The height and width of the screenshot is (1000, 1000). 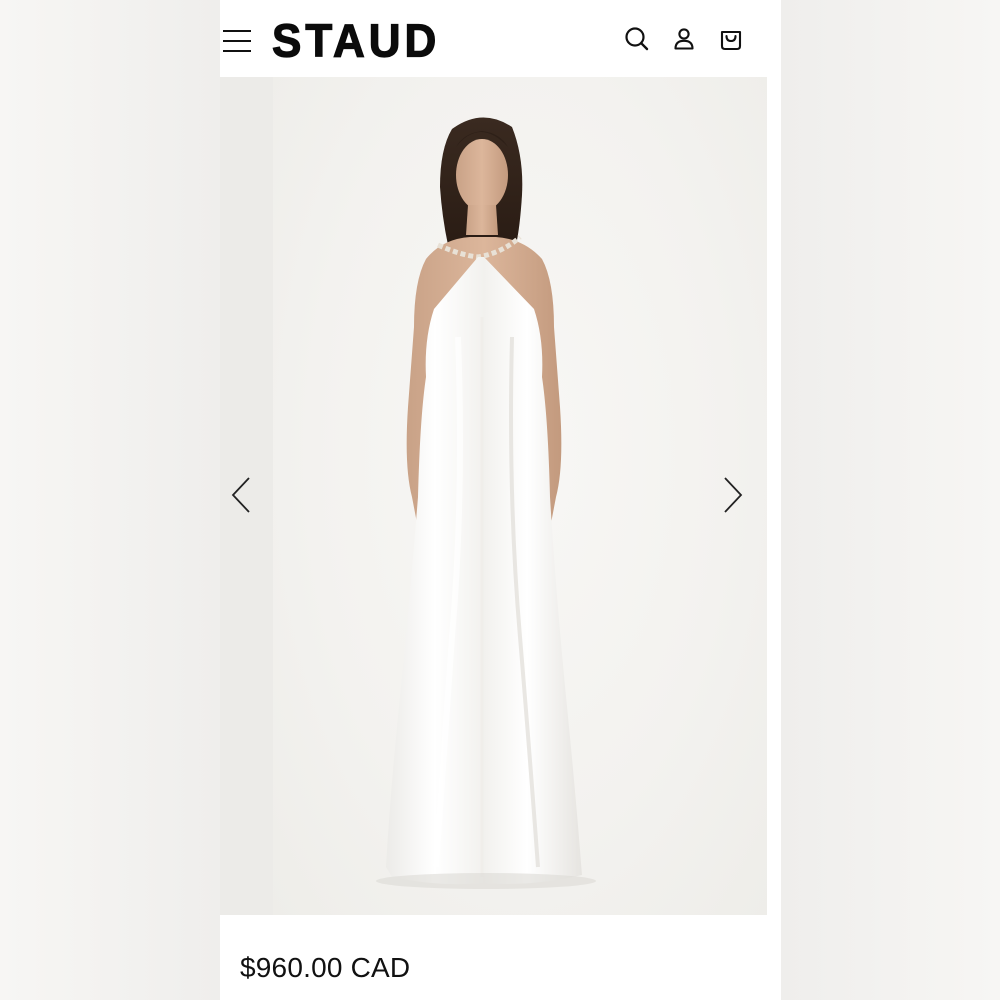 I want to click on site-header: STAUD, so click(x=500, y=39).